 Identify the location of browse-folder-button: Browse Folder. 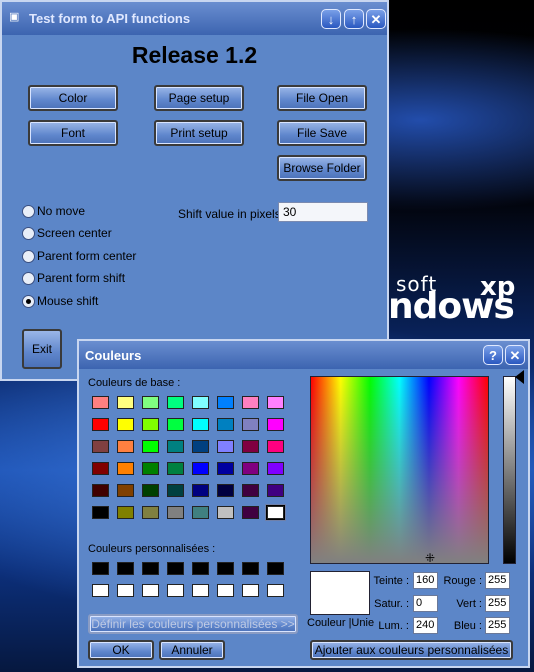
(322, 168).